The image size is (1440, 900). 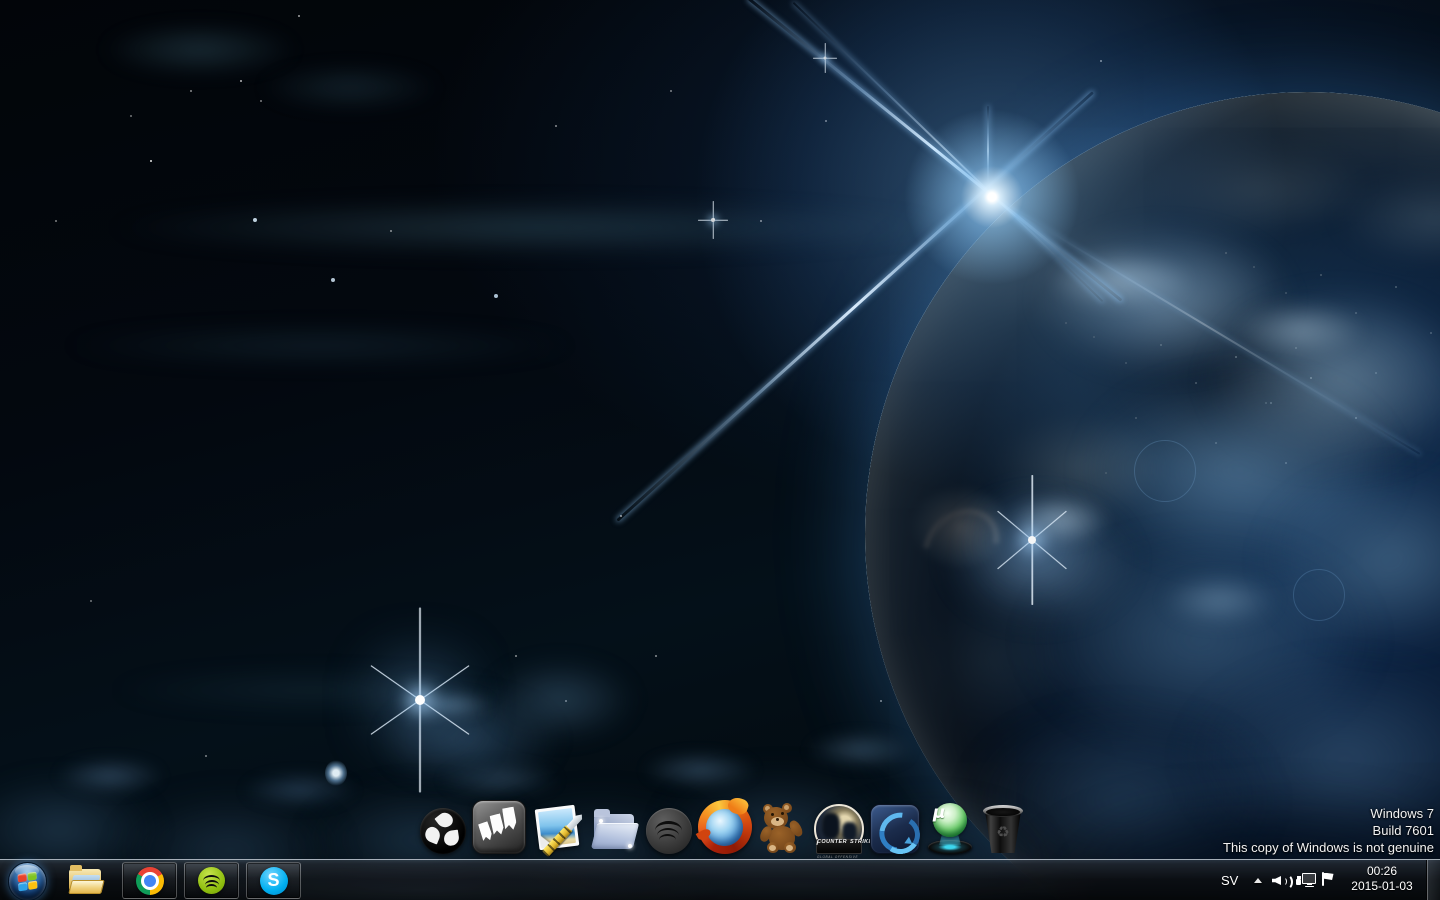 What do you see at coordinates (843, 831) in the screenshot?
I see `dock-item-counter-strike-icon: COUNTER STRIKE GLOBAL OFFENSIVE` at bounding box center [843, 831].